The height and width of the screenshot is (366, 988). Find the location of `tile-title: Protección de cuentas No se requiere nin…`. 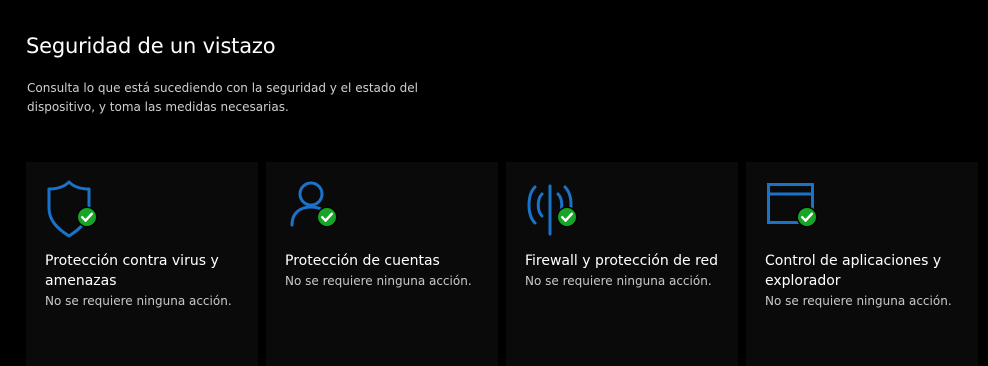

tile-title: Protección de cuentas No se requiere nin… is located at coordinates (387, 270).